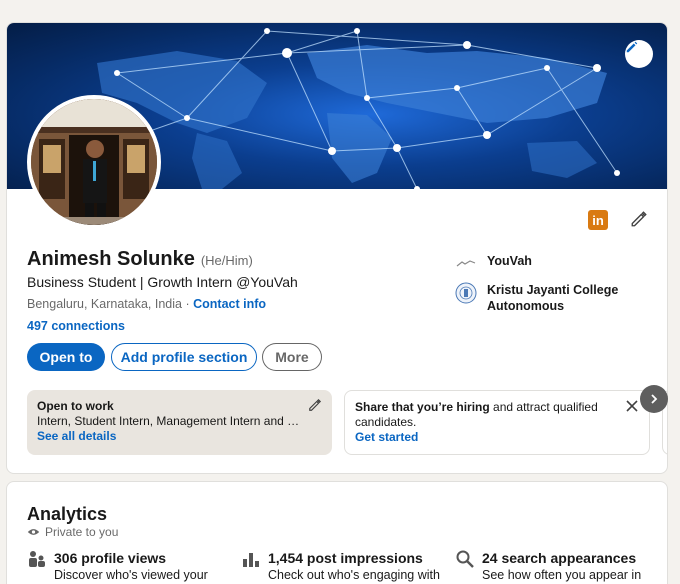 The image size is (680, 584). What do you see at coordinates (509, 261) in the screenshot?
I see `org-name: YouVah` at bounding box center [509, 261].